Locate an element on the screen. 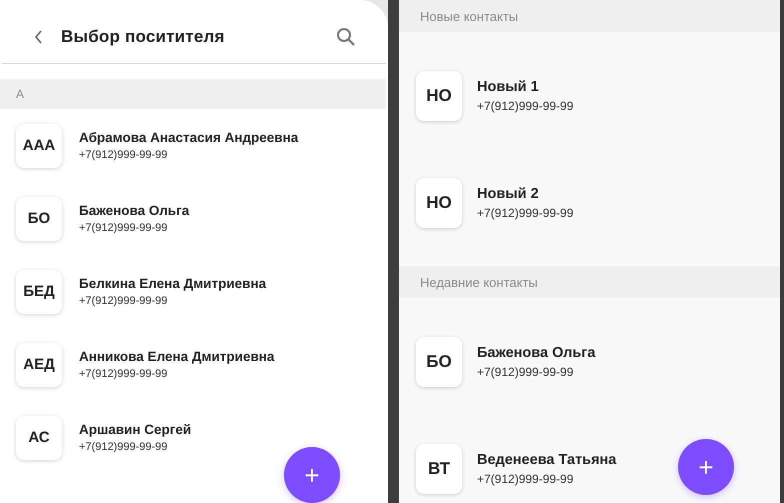 The image size is (784, 503). contact-avatar: АЕД is located at coordinates (39, 364).